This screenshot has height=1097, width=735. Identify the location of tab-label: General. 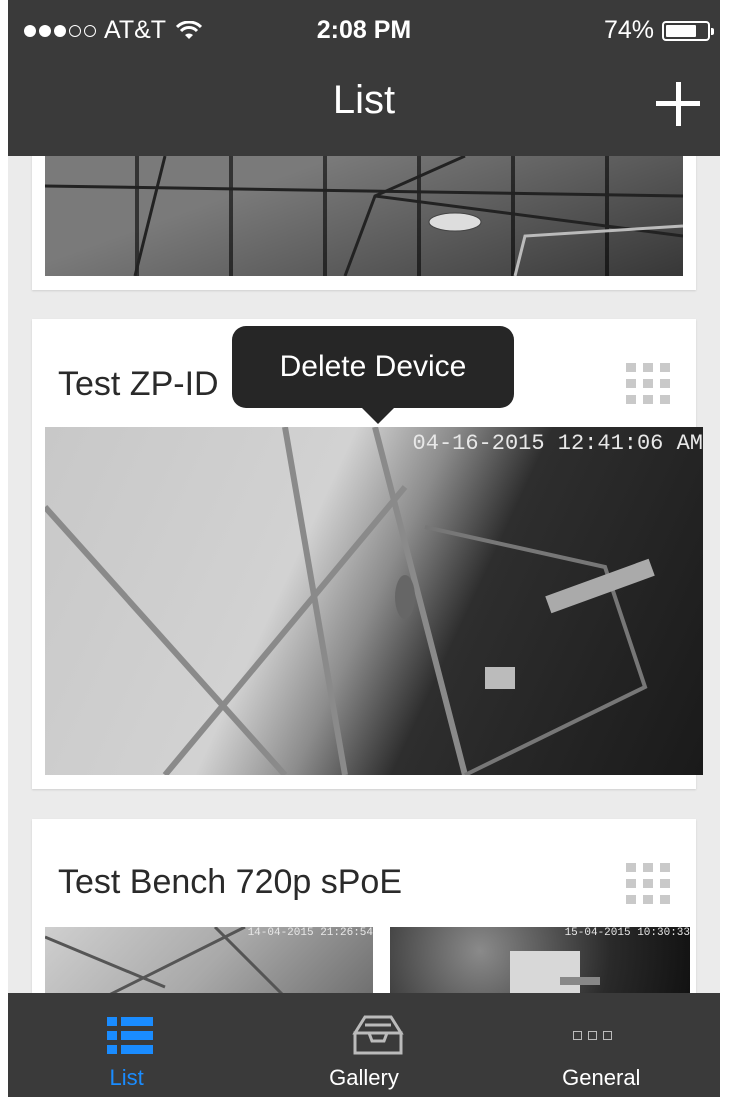
(601, 1077).